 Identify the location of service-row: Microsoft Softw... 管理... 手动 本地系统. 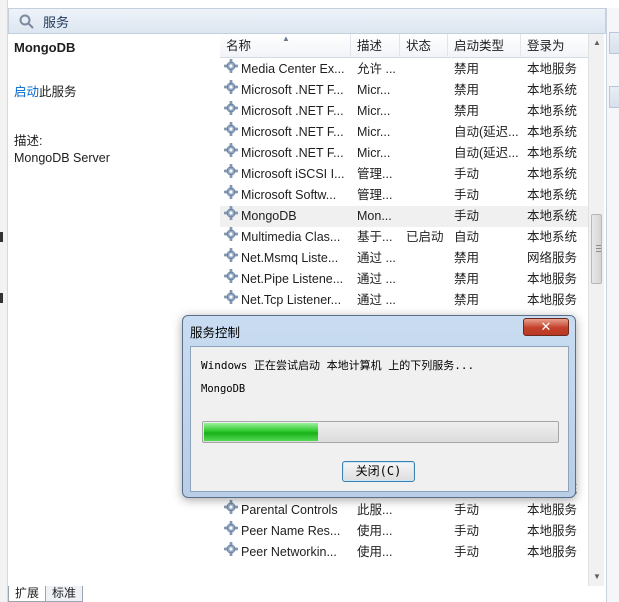
(404, 195).